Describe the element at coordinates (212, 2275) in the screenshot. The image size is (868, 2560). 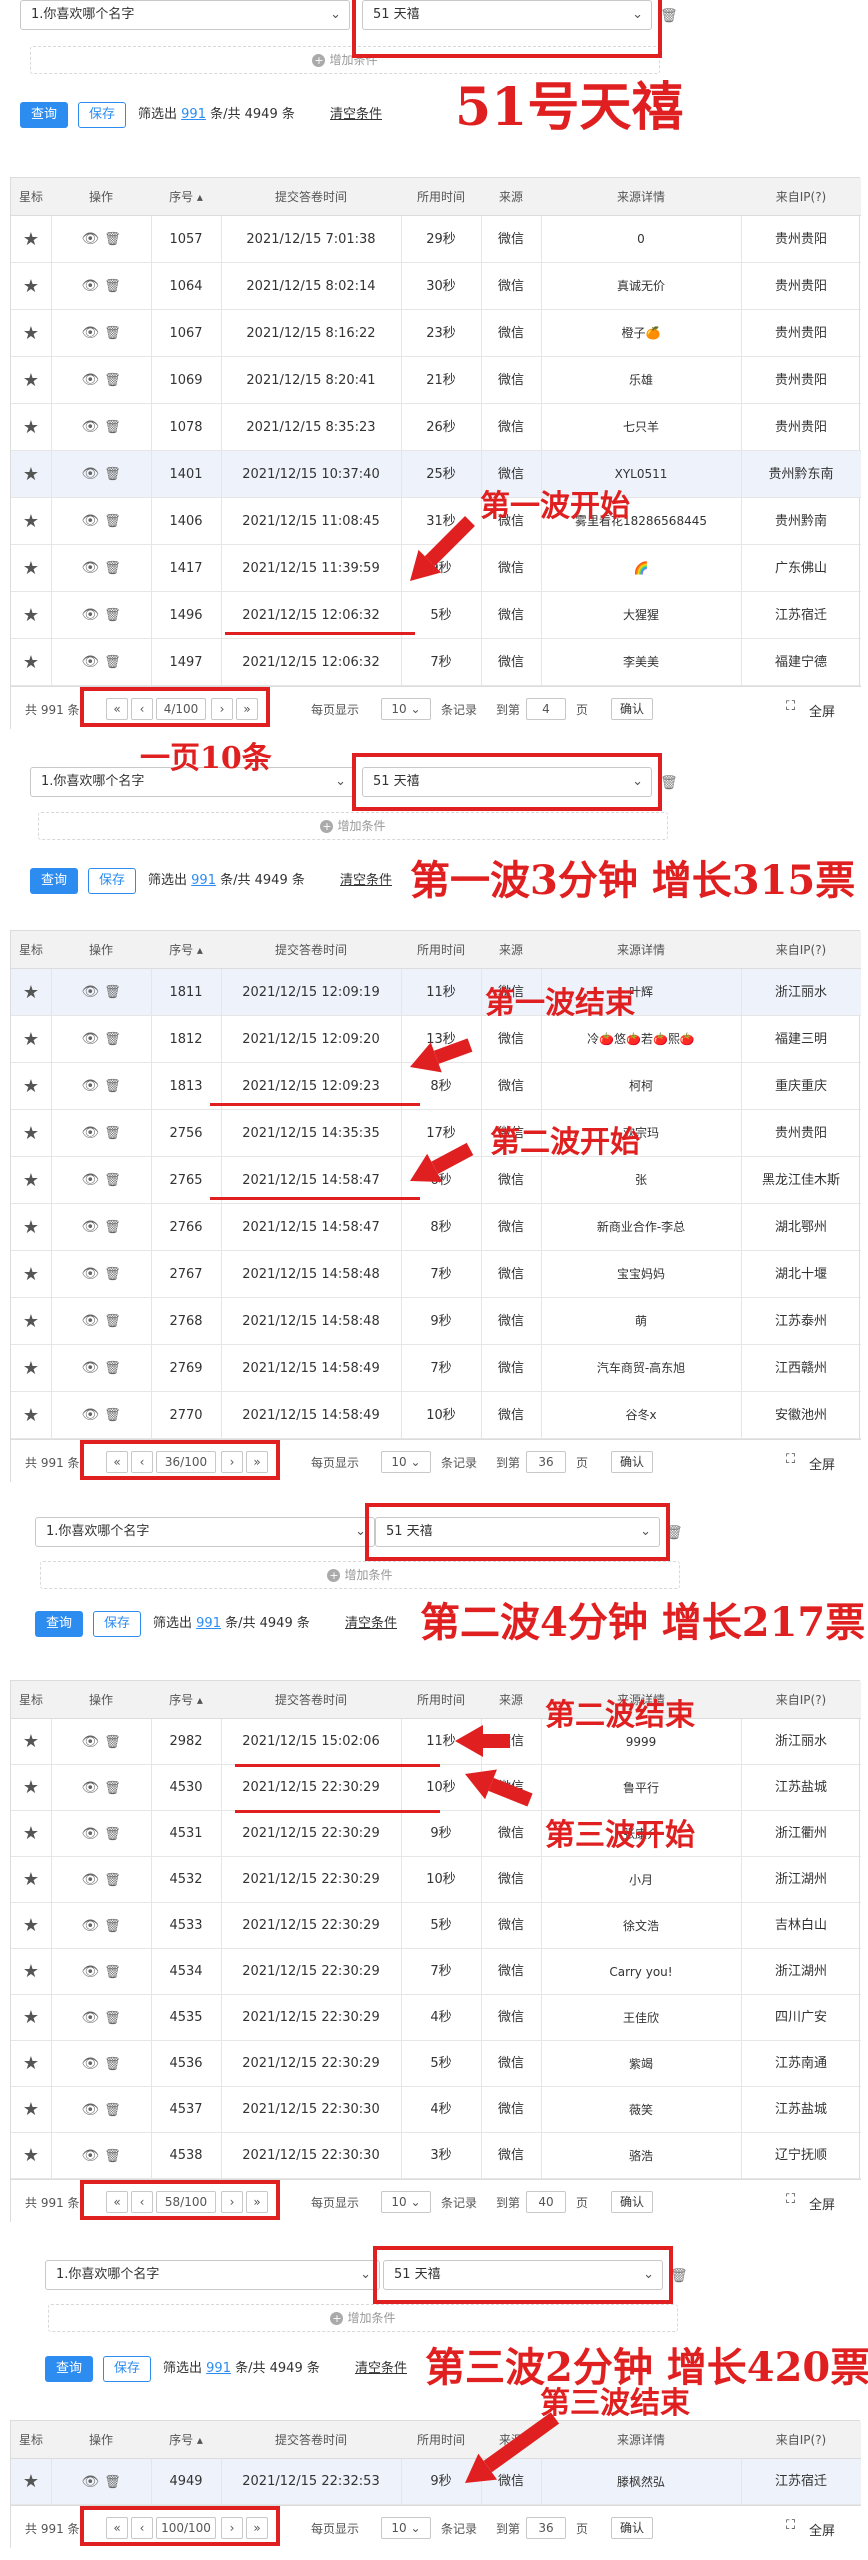
I see `question-select: 1.你喜欢哪个名字 ⌄` at that location.